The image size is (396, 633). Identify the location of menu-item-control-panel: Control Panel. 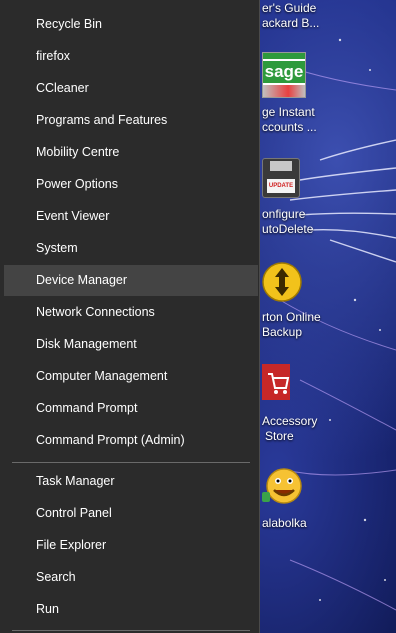
(131, 513).